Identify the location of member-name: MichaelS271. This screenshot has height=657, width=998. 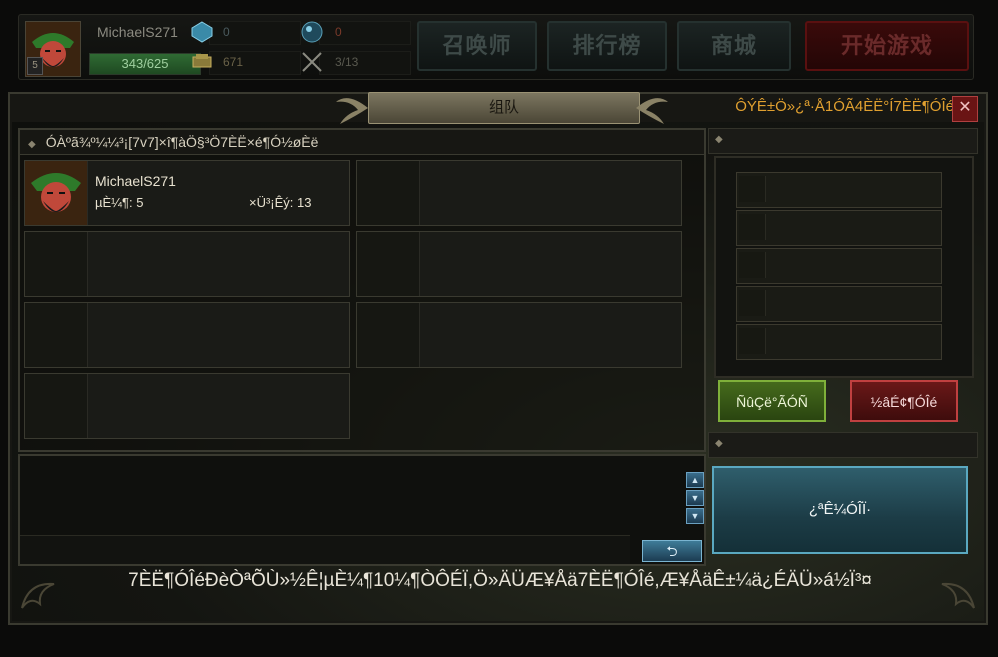
(135, 181).